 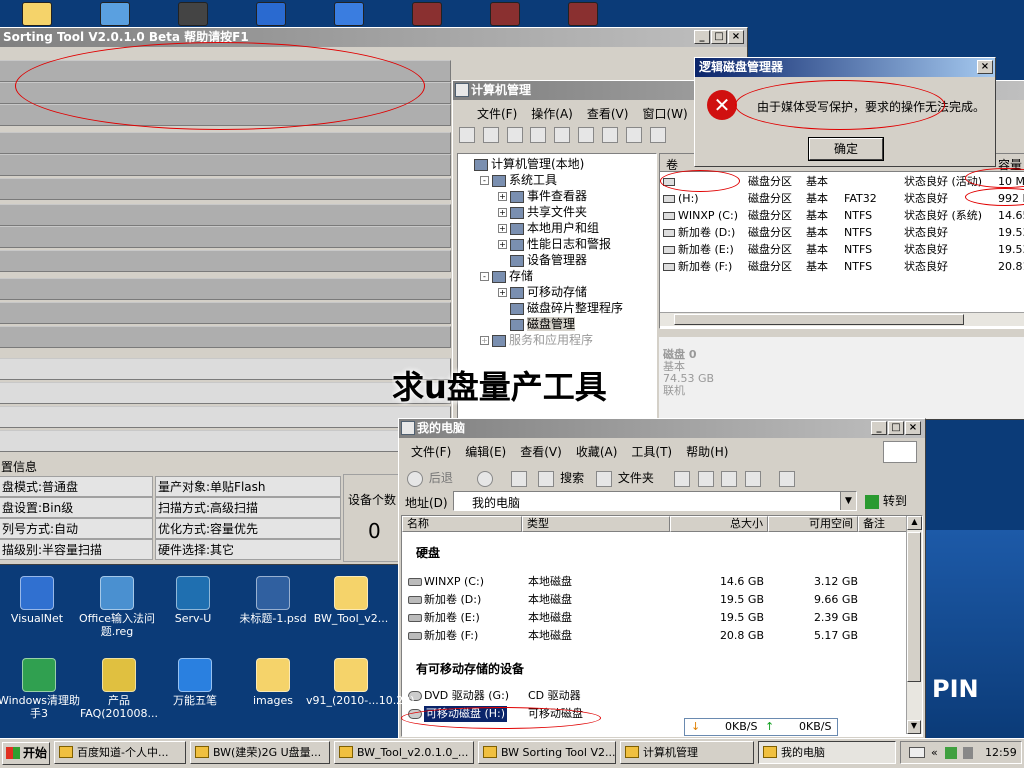 What do you see at coordinates (557, 164) in the screenshot?
I see `tree-item: 计算机管理(本地)` at bounding box center [557, 164].